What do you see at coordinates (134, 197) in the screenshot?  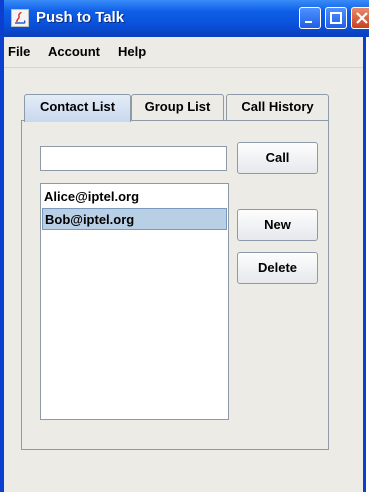 I see `list-item: Alice@iptel.org` at bounding box center [134, 197].